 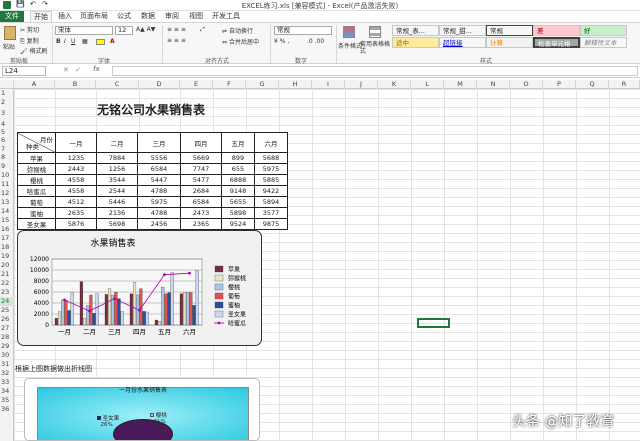 I want to click on enter-icon: ✓, so click(x=78, y=70).